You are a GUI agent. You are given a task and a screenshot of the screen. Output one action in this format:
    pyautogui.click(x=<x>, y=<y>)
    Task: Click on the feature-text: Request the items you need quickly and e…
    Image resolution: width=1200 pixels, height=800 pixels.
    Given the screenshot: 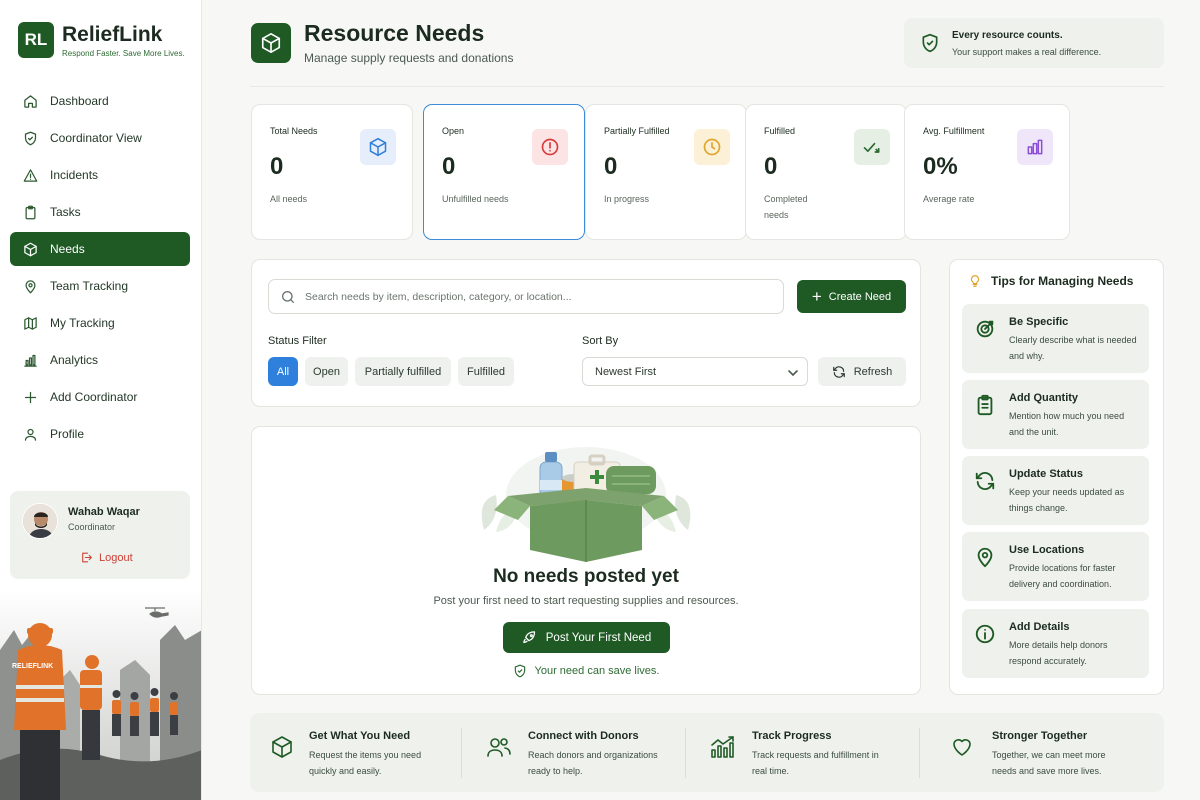 What is the action you would take?
    pyautogui.click(x=365, y=763)
    